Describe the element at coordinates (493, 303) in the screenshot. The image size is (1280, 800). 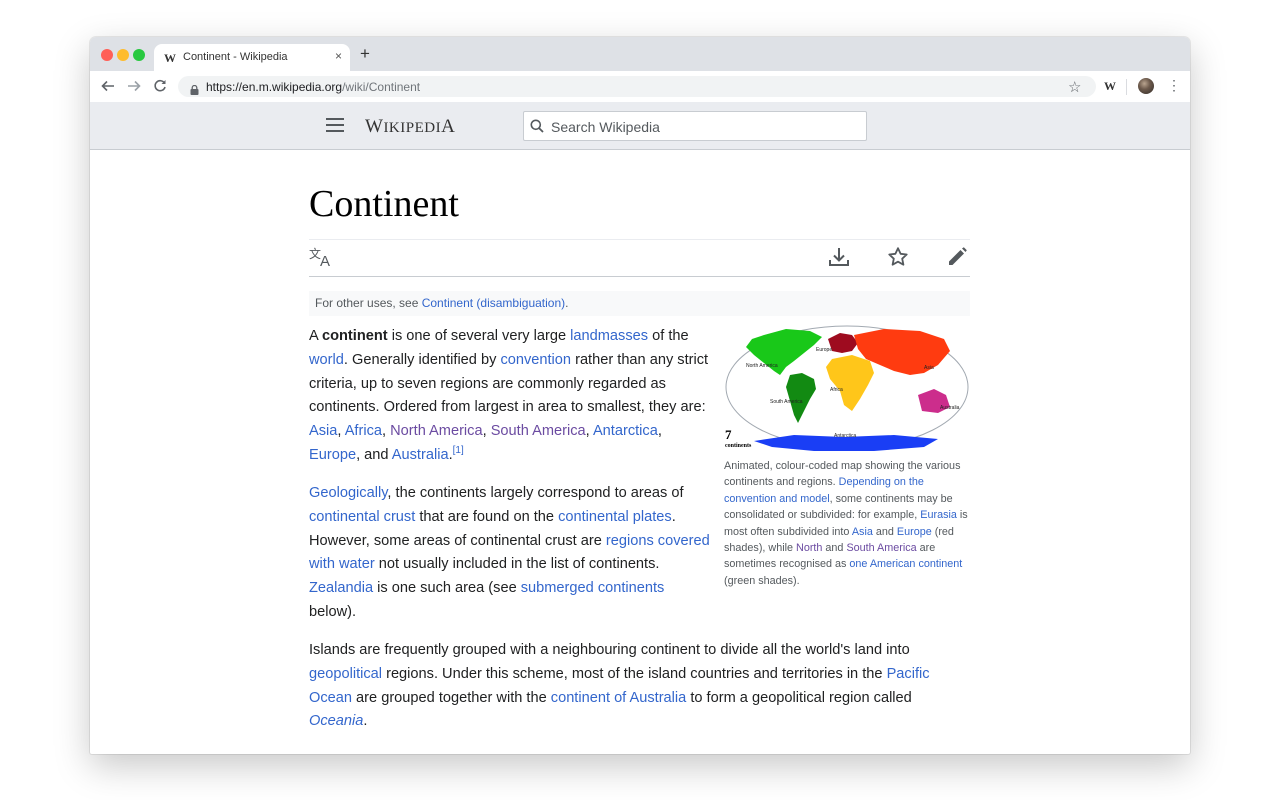
I see `disambiguation-link: Continent (disambiguation)` at that location.